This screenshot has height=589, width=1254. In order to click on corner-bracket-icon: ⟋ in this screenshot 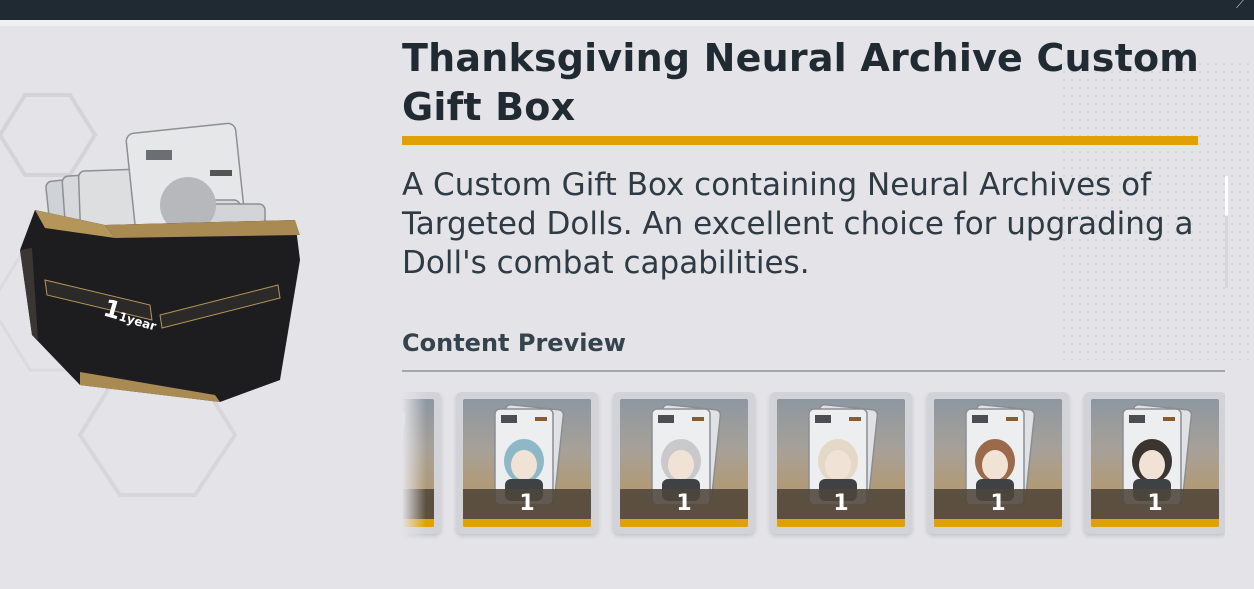, I will do `click(1240, 5)`.